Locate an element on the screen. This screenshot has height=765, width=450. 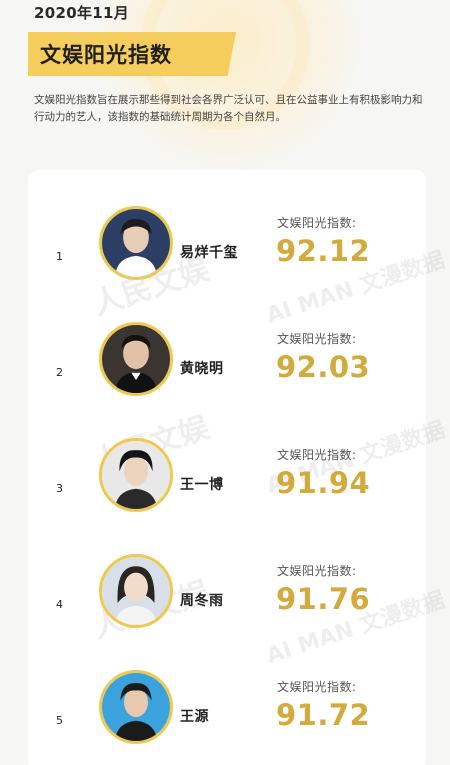
score-value: 92.12 is located at coordinates (323, 251).